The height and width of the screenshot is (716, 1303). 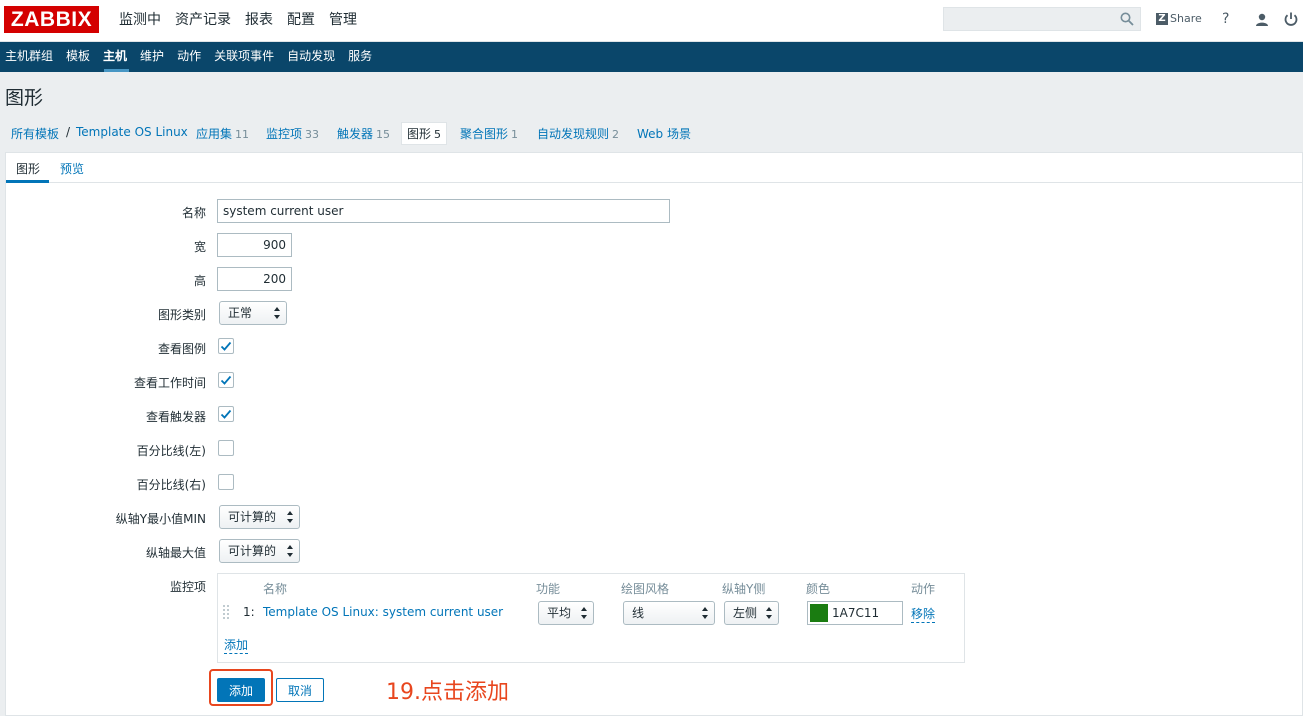 I want to click on percentile-left-checkbox, so click(x=226, y=448).